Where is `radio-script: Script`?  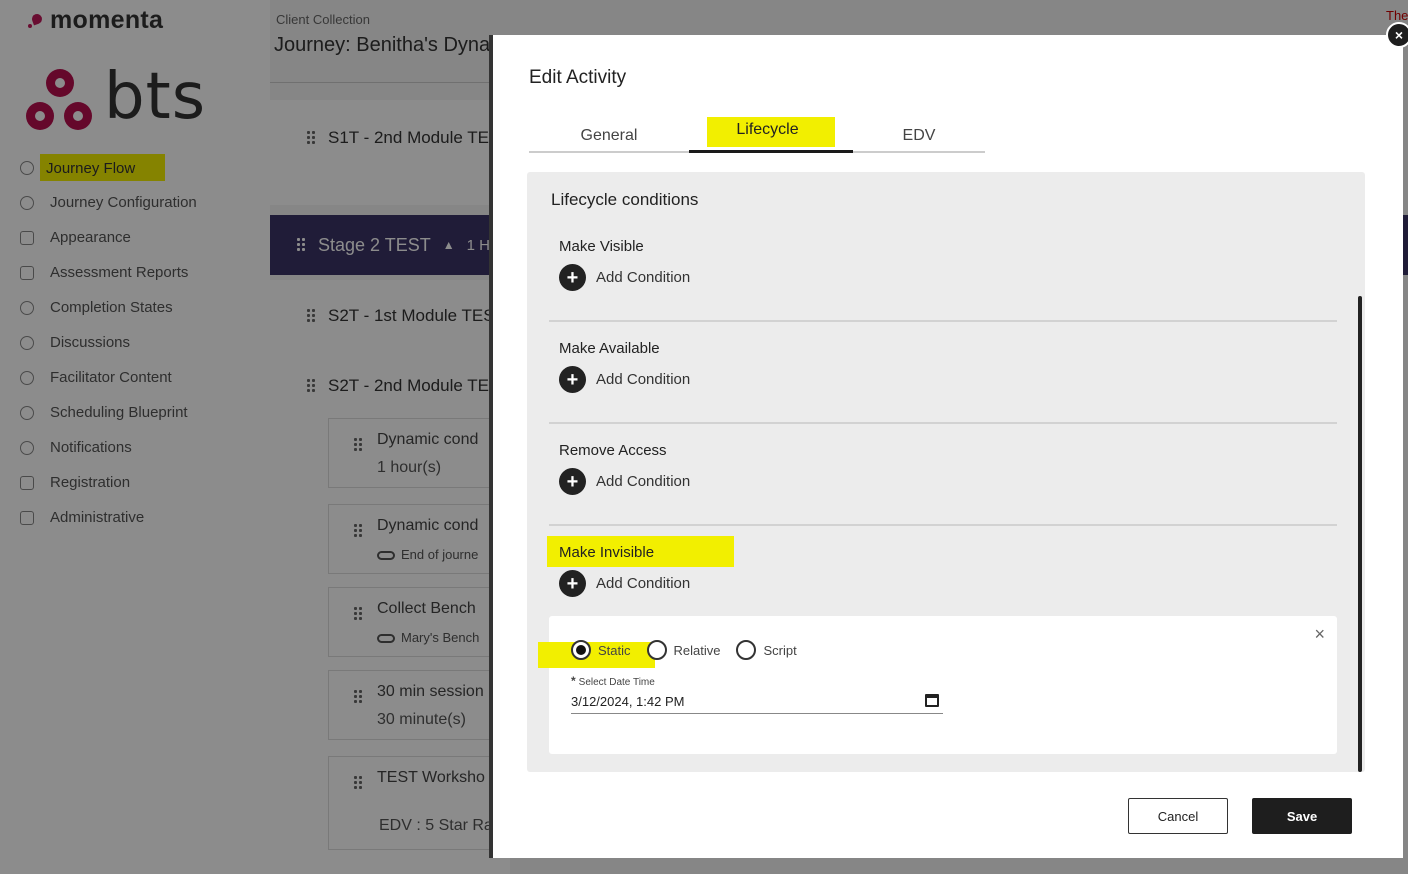 radio-script: Script is located at coordinates (766, 650).